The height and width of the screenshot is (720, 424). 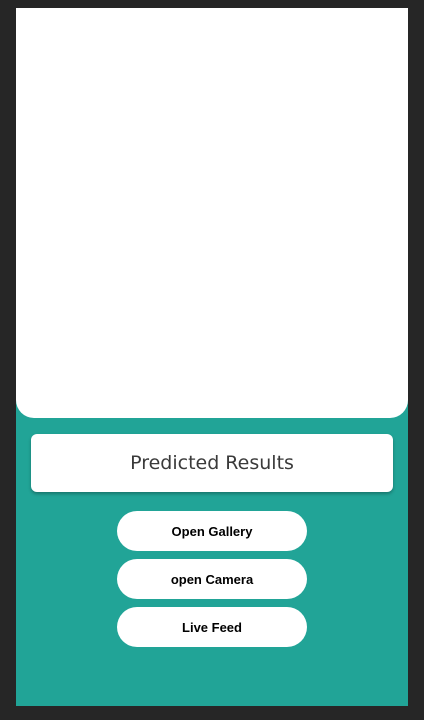 What do you see at coordinates (212, 627) in the screenshot?
I see `live-feed-button: Live Feed` at bounding box center [212, 627].